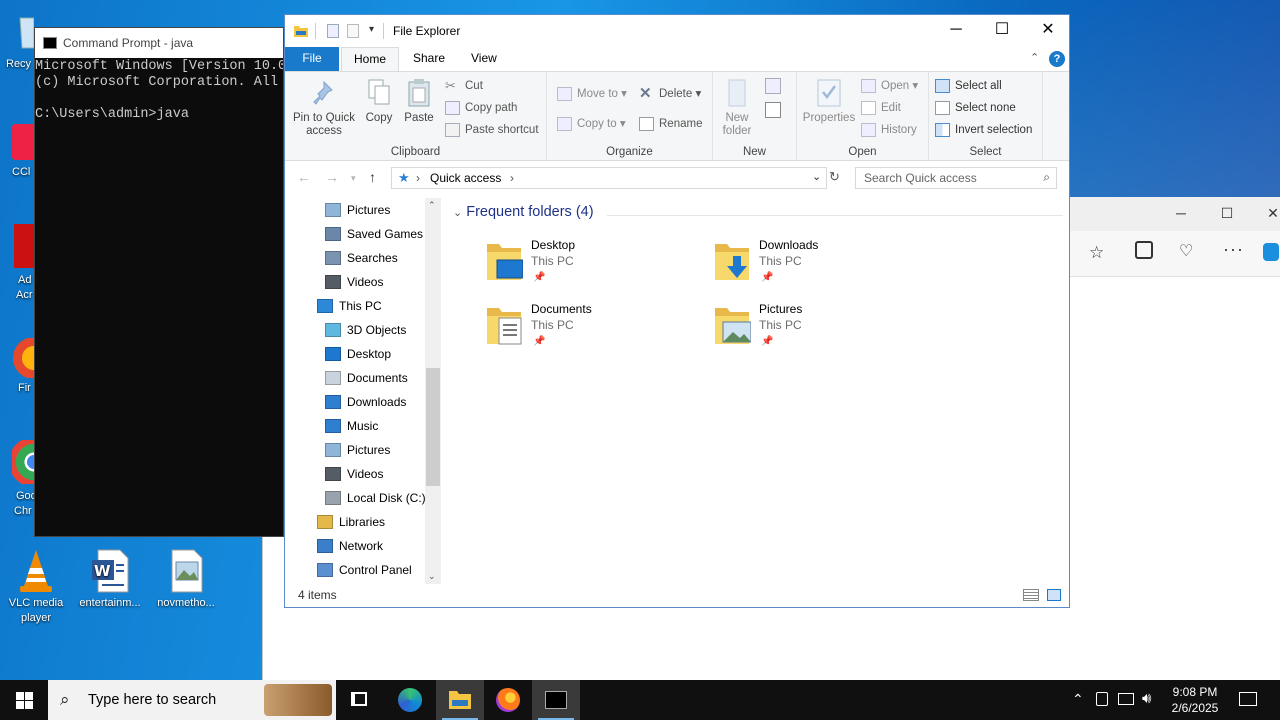 Image resolution: width=1280 pixels, height=720 pixels. I want to click on task-view-button, so click(360, 700).